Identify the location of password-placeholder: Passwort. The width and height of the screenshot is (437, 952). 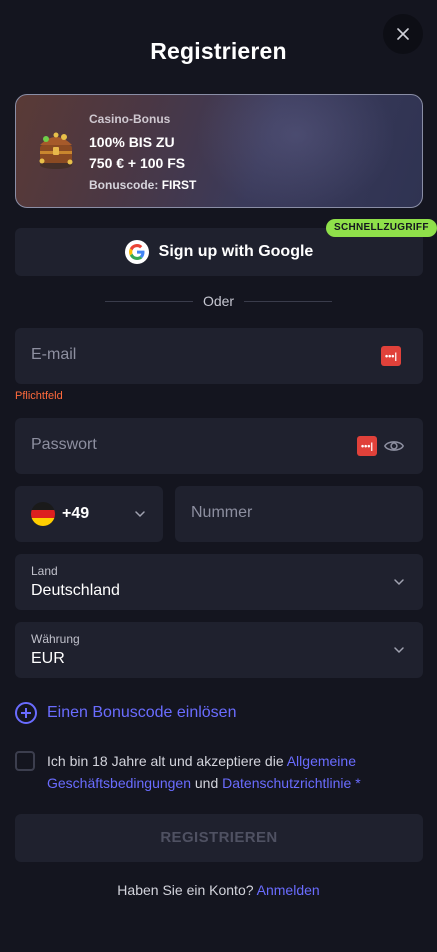
(64, 444).